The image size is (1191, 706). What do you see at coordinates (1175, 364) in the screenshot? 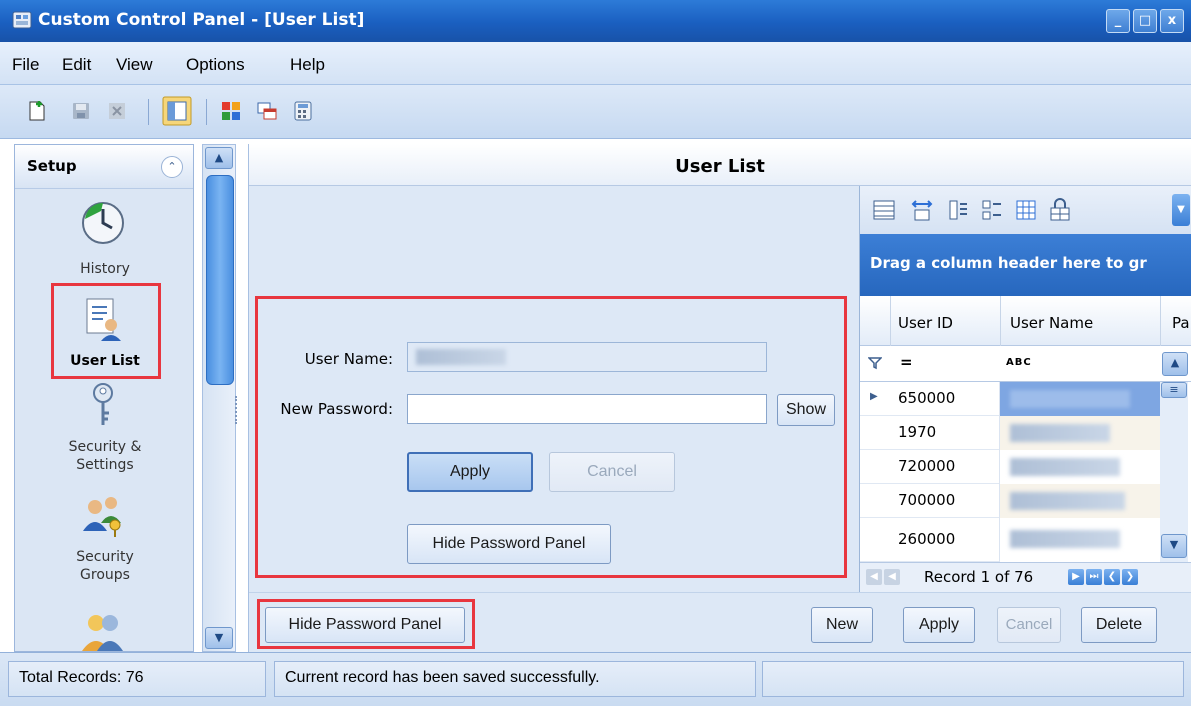
I see `grid-scroll-up-icon: ▲` at bounding box center [1175, 364].